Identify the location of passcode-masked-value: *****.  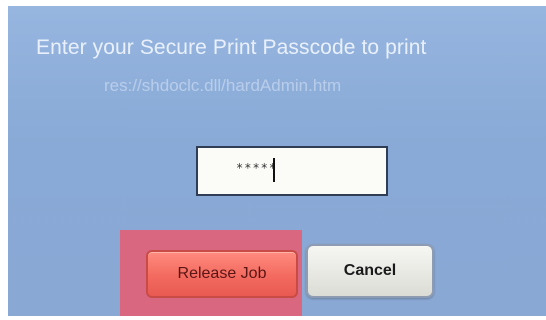
(257, 168).